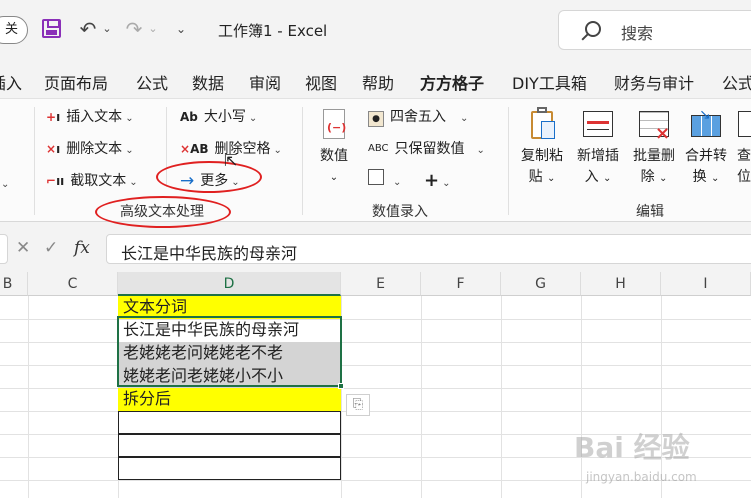 This screenshot has width=751, height=498. I want to click on find-icon, so click(742, 125).